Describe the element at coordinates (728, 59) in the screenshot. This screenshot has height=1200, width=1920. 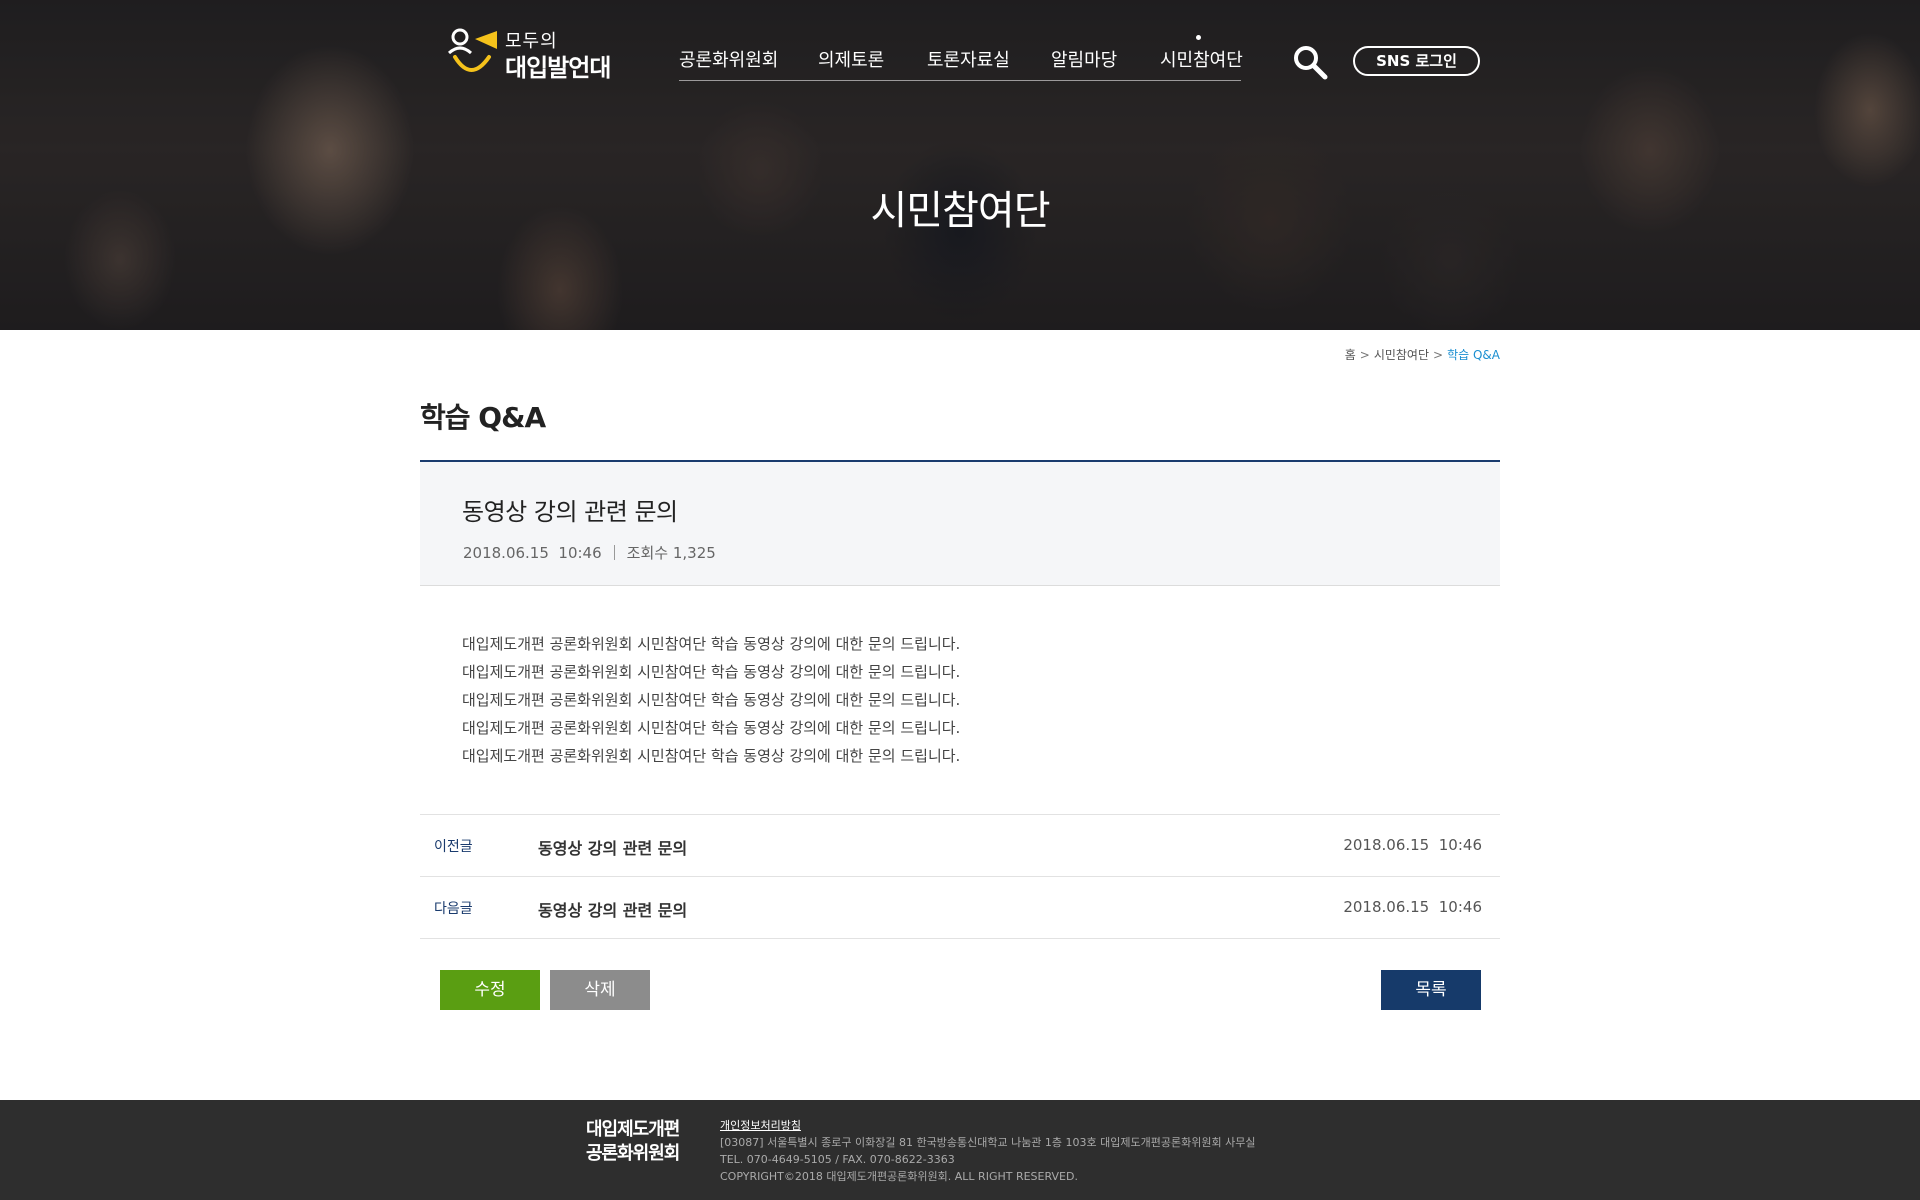
I see `nav-item-committee: 공론화위원회` at that location.